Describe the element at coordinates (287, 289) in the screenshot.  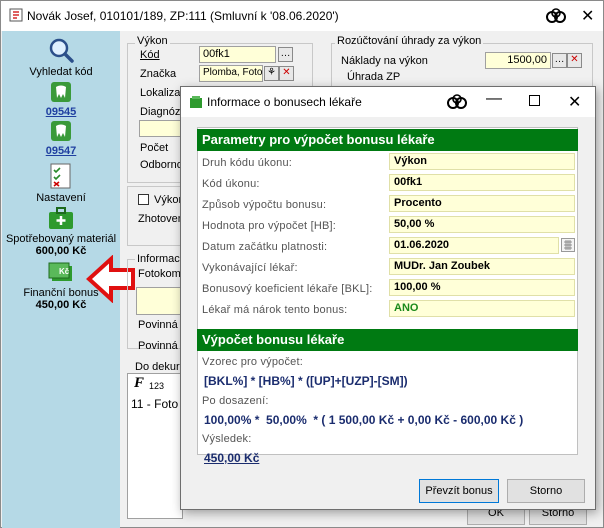
I see `row-label-bkl: Bonusový koeficient lékaře [BKL]:` at that location.